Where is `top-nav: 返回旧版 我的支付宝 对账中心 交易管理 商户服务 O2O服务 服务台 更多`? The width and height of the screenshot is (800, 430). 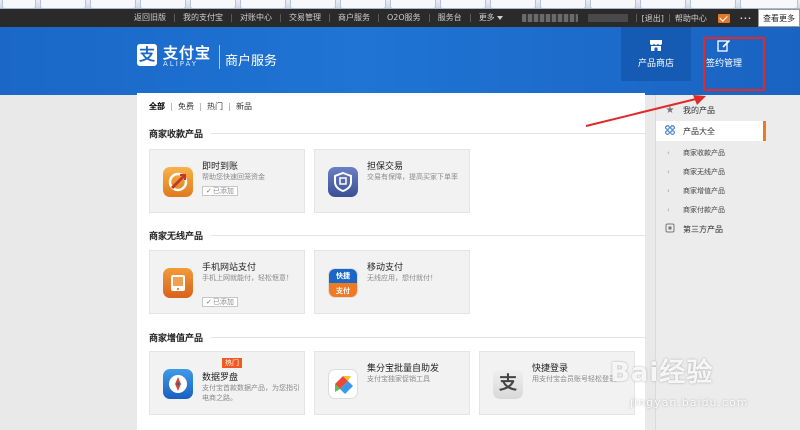 top-nav: 返回旧版 我的支付宝 对账中心 交易管理 商户服务 O2O服务 服务台 更多 is located at coordinates (318, 18).